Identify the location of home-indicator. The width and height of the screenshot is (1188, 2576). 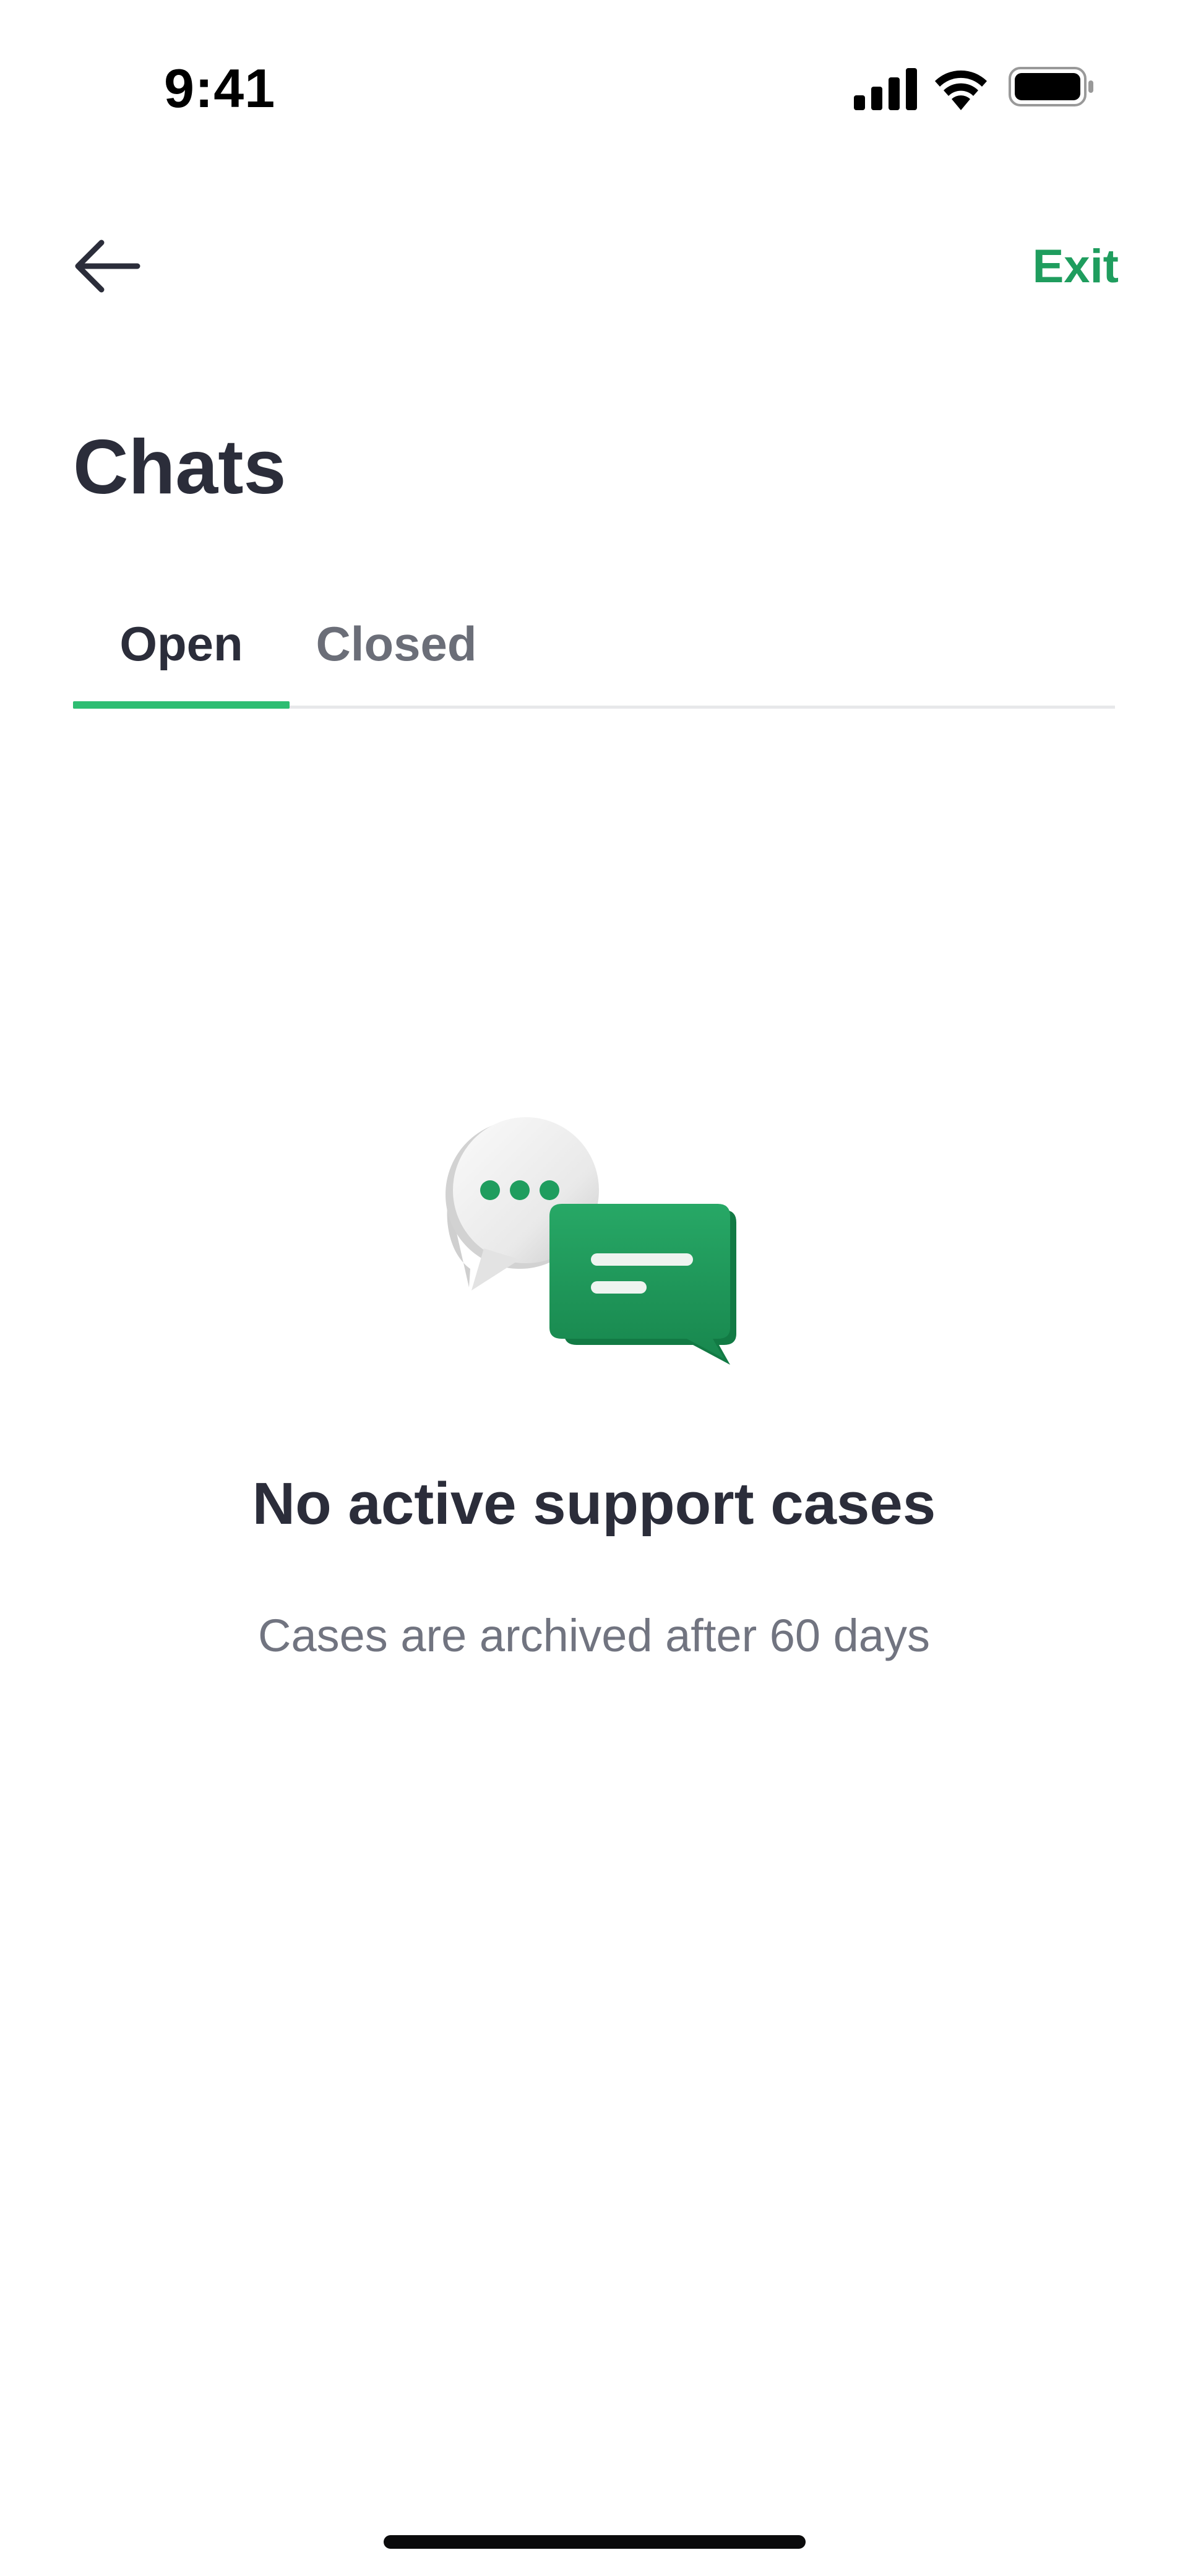
(595, 2542).